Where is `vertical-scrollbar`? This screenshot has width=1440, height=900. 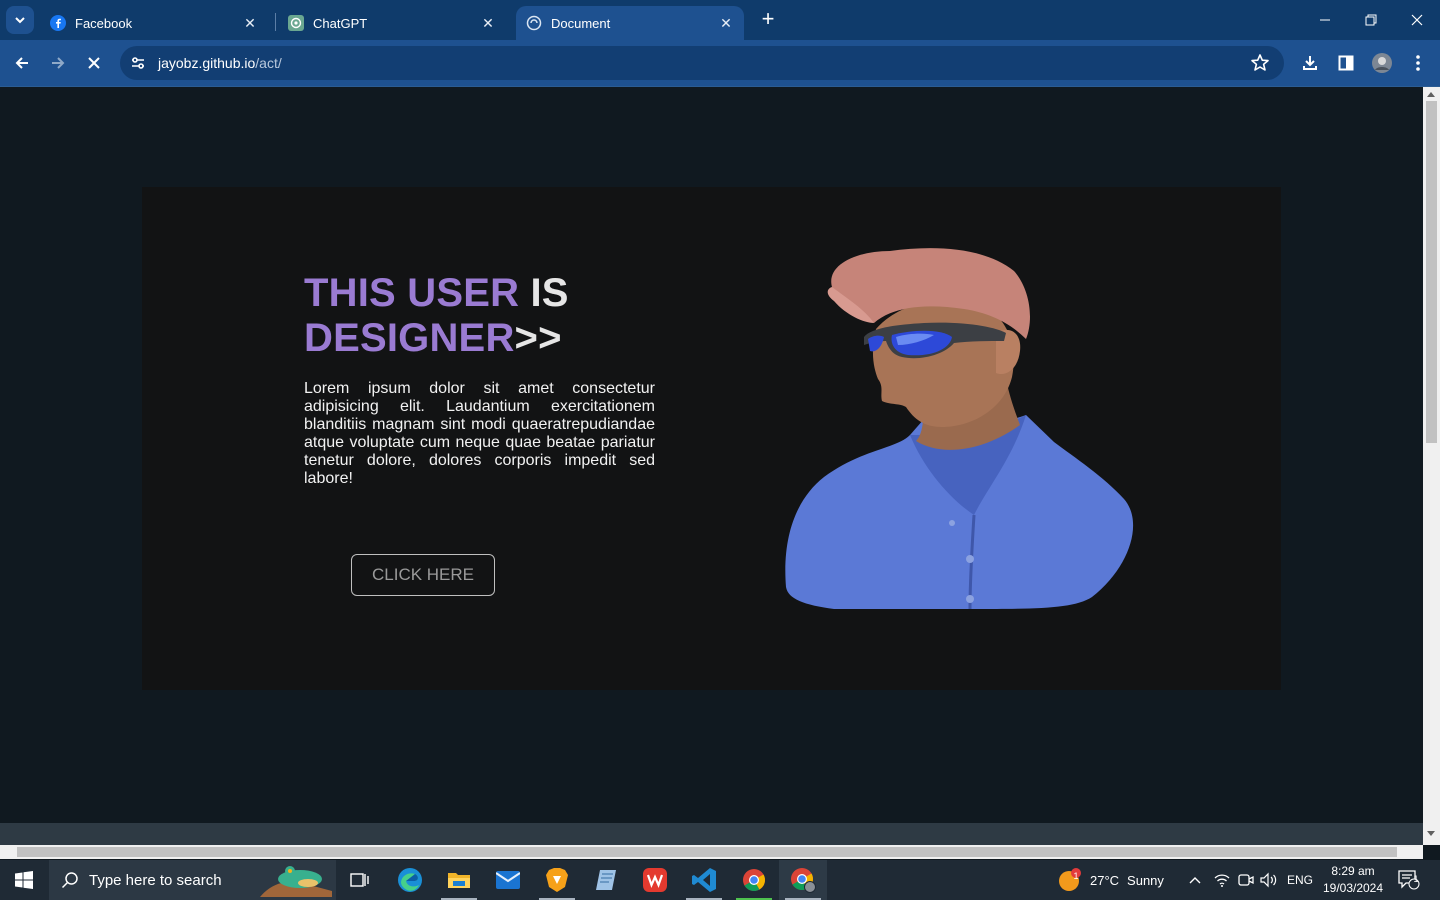 vertical-scrollbar is located at coordinates (1431, 466).